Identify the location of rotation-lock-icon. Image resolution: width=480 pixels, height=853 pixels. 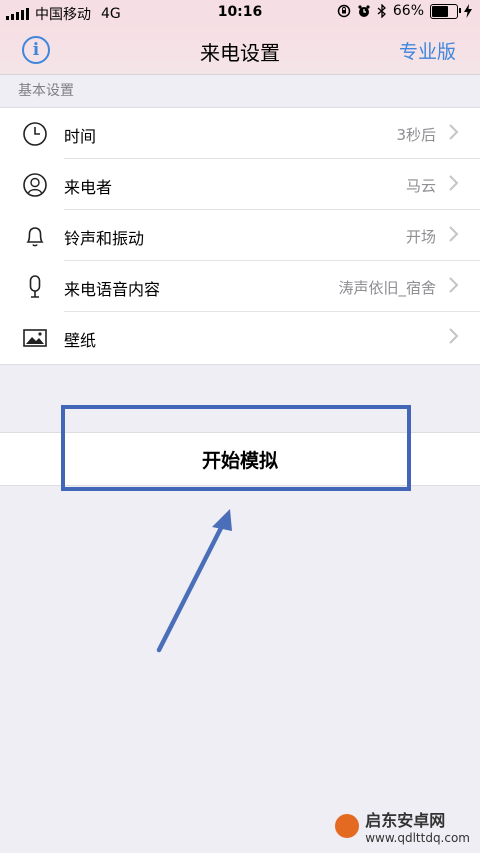
(344, 11).